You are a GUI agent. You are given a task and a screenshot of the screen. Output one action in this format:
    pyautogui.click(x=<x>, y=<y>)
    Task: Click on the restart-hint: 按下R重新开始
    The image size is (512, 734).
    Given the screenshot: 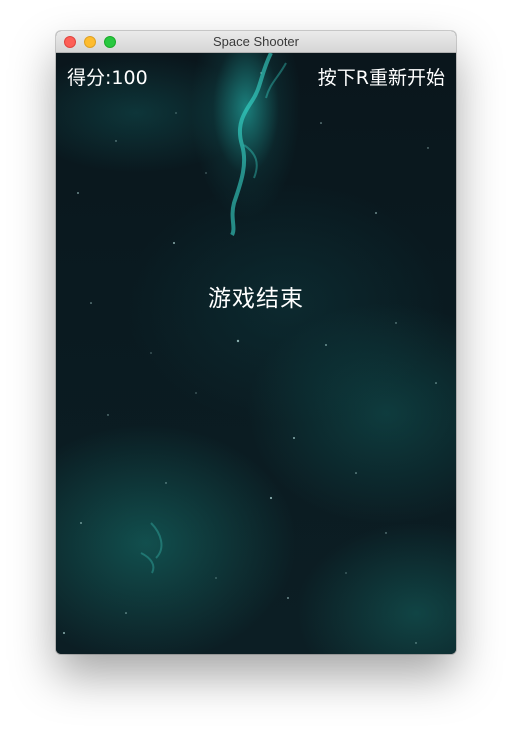 What is the action you would take?
    pyautogui.click(x=381, y=78)
    